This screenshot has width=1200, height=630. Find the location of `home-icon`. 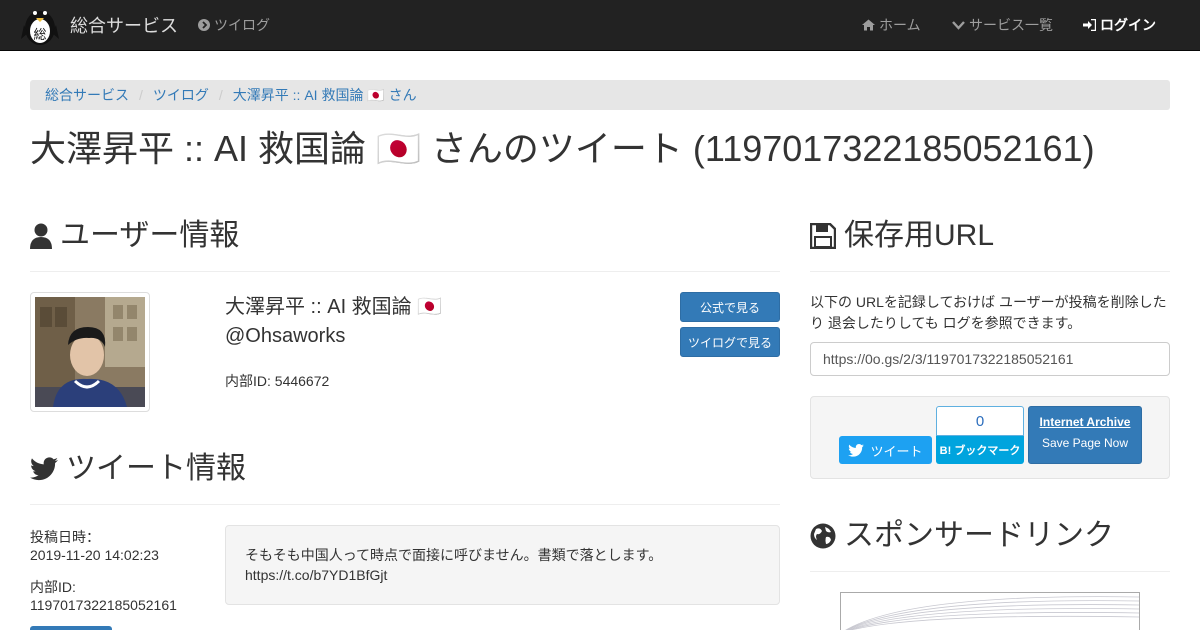

home-icon is located at coordinates (868, 25).